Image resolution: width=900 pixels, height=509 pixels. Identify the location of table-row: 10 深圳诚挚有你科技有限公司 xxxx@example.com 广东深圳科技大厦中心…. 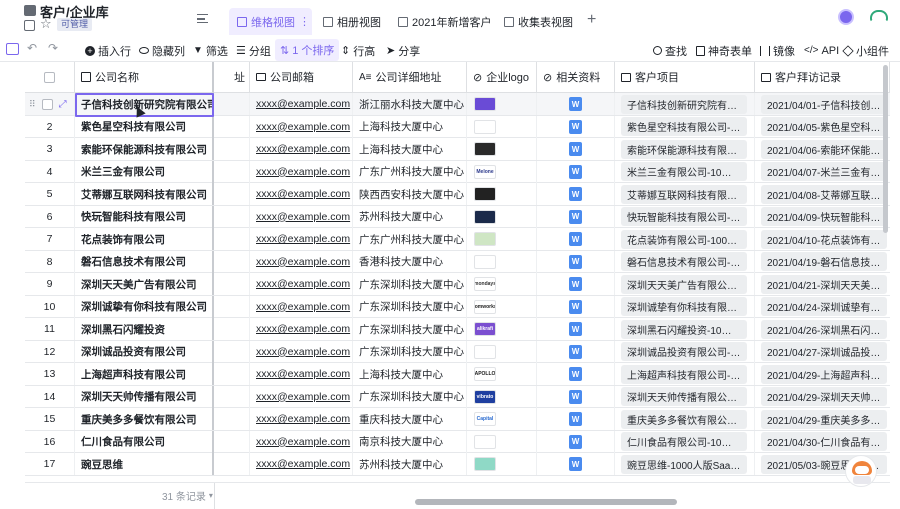
(457, 306).